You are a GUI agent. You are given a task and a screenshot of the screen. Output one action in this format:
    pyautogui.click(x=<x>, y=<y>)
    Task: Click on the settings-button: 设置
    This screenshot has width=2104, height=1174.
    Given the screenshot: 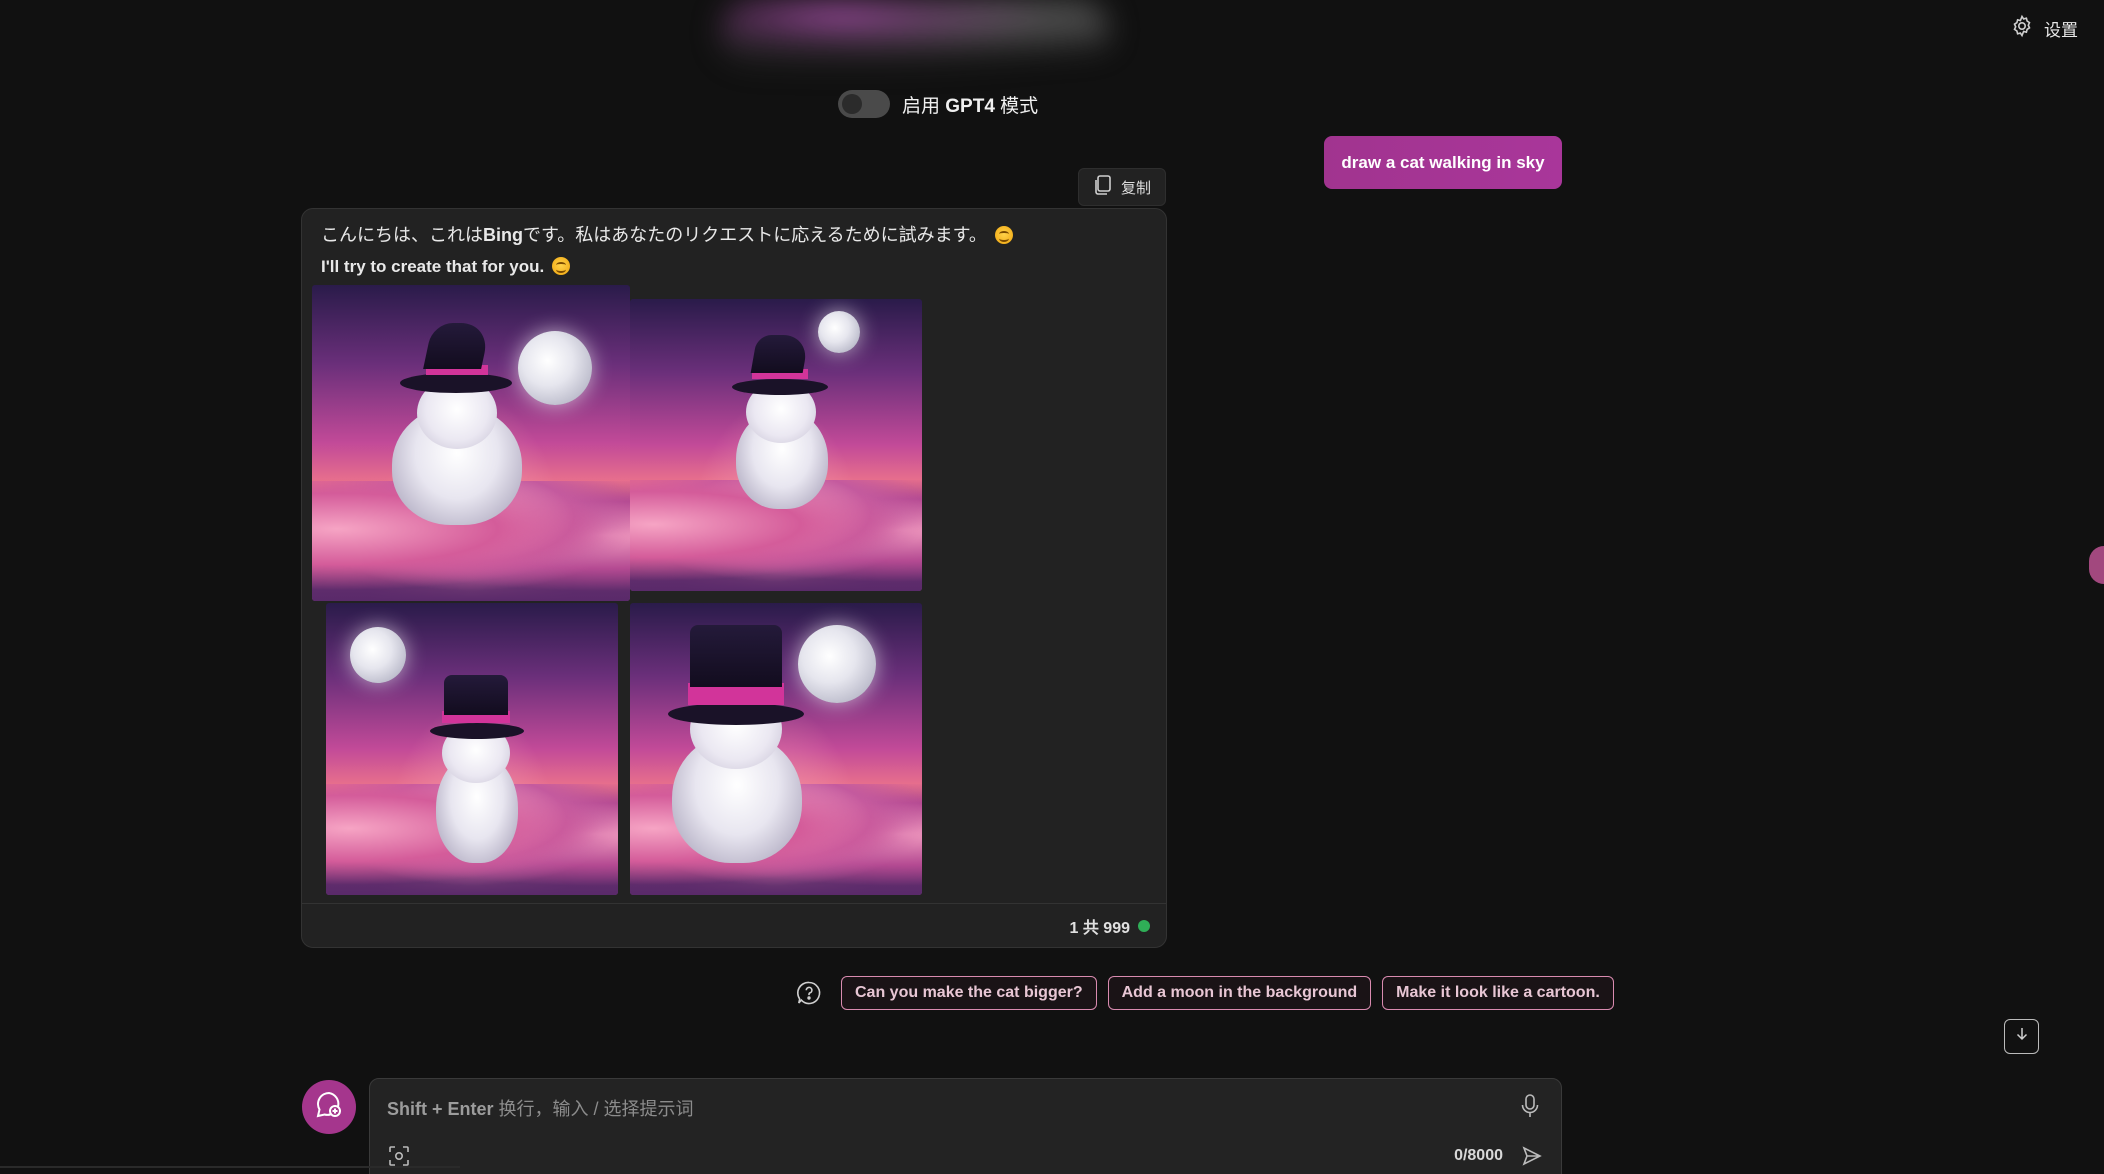 What is the action you would take?
    pyautogui.click(x=2044, y=28)
    